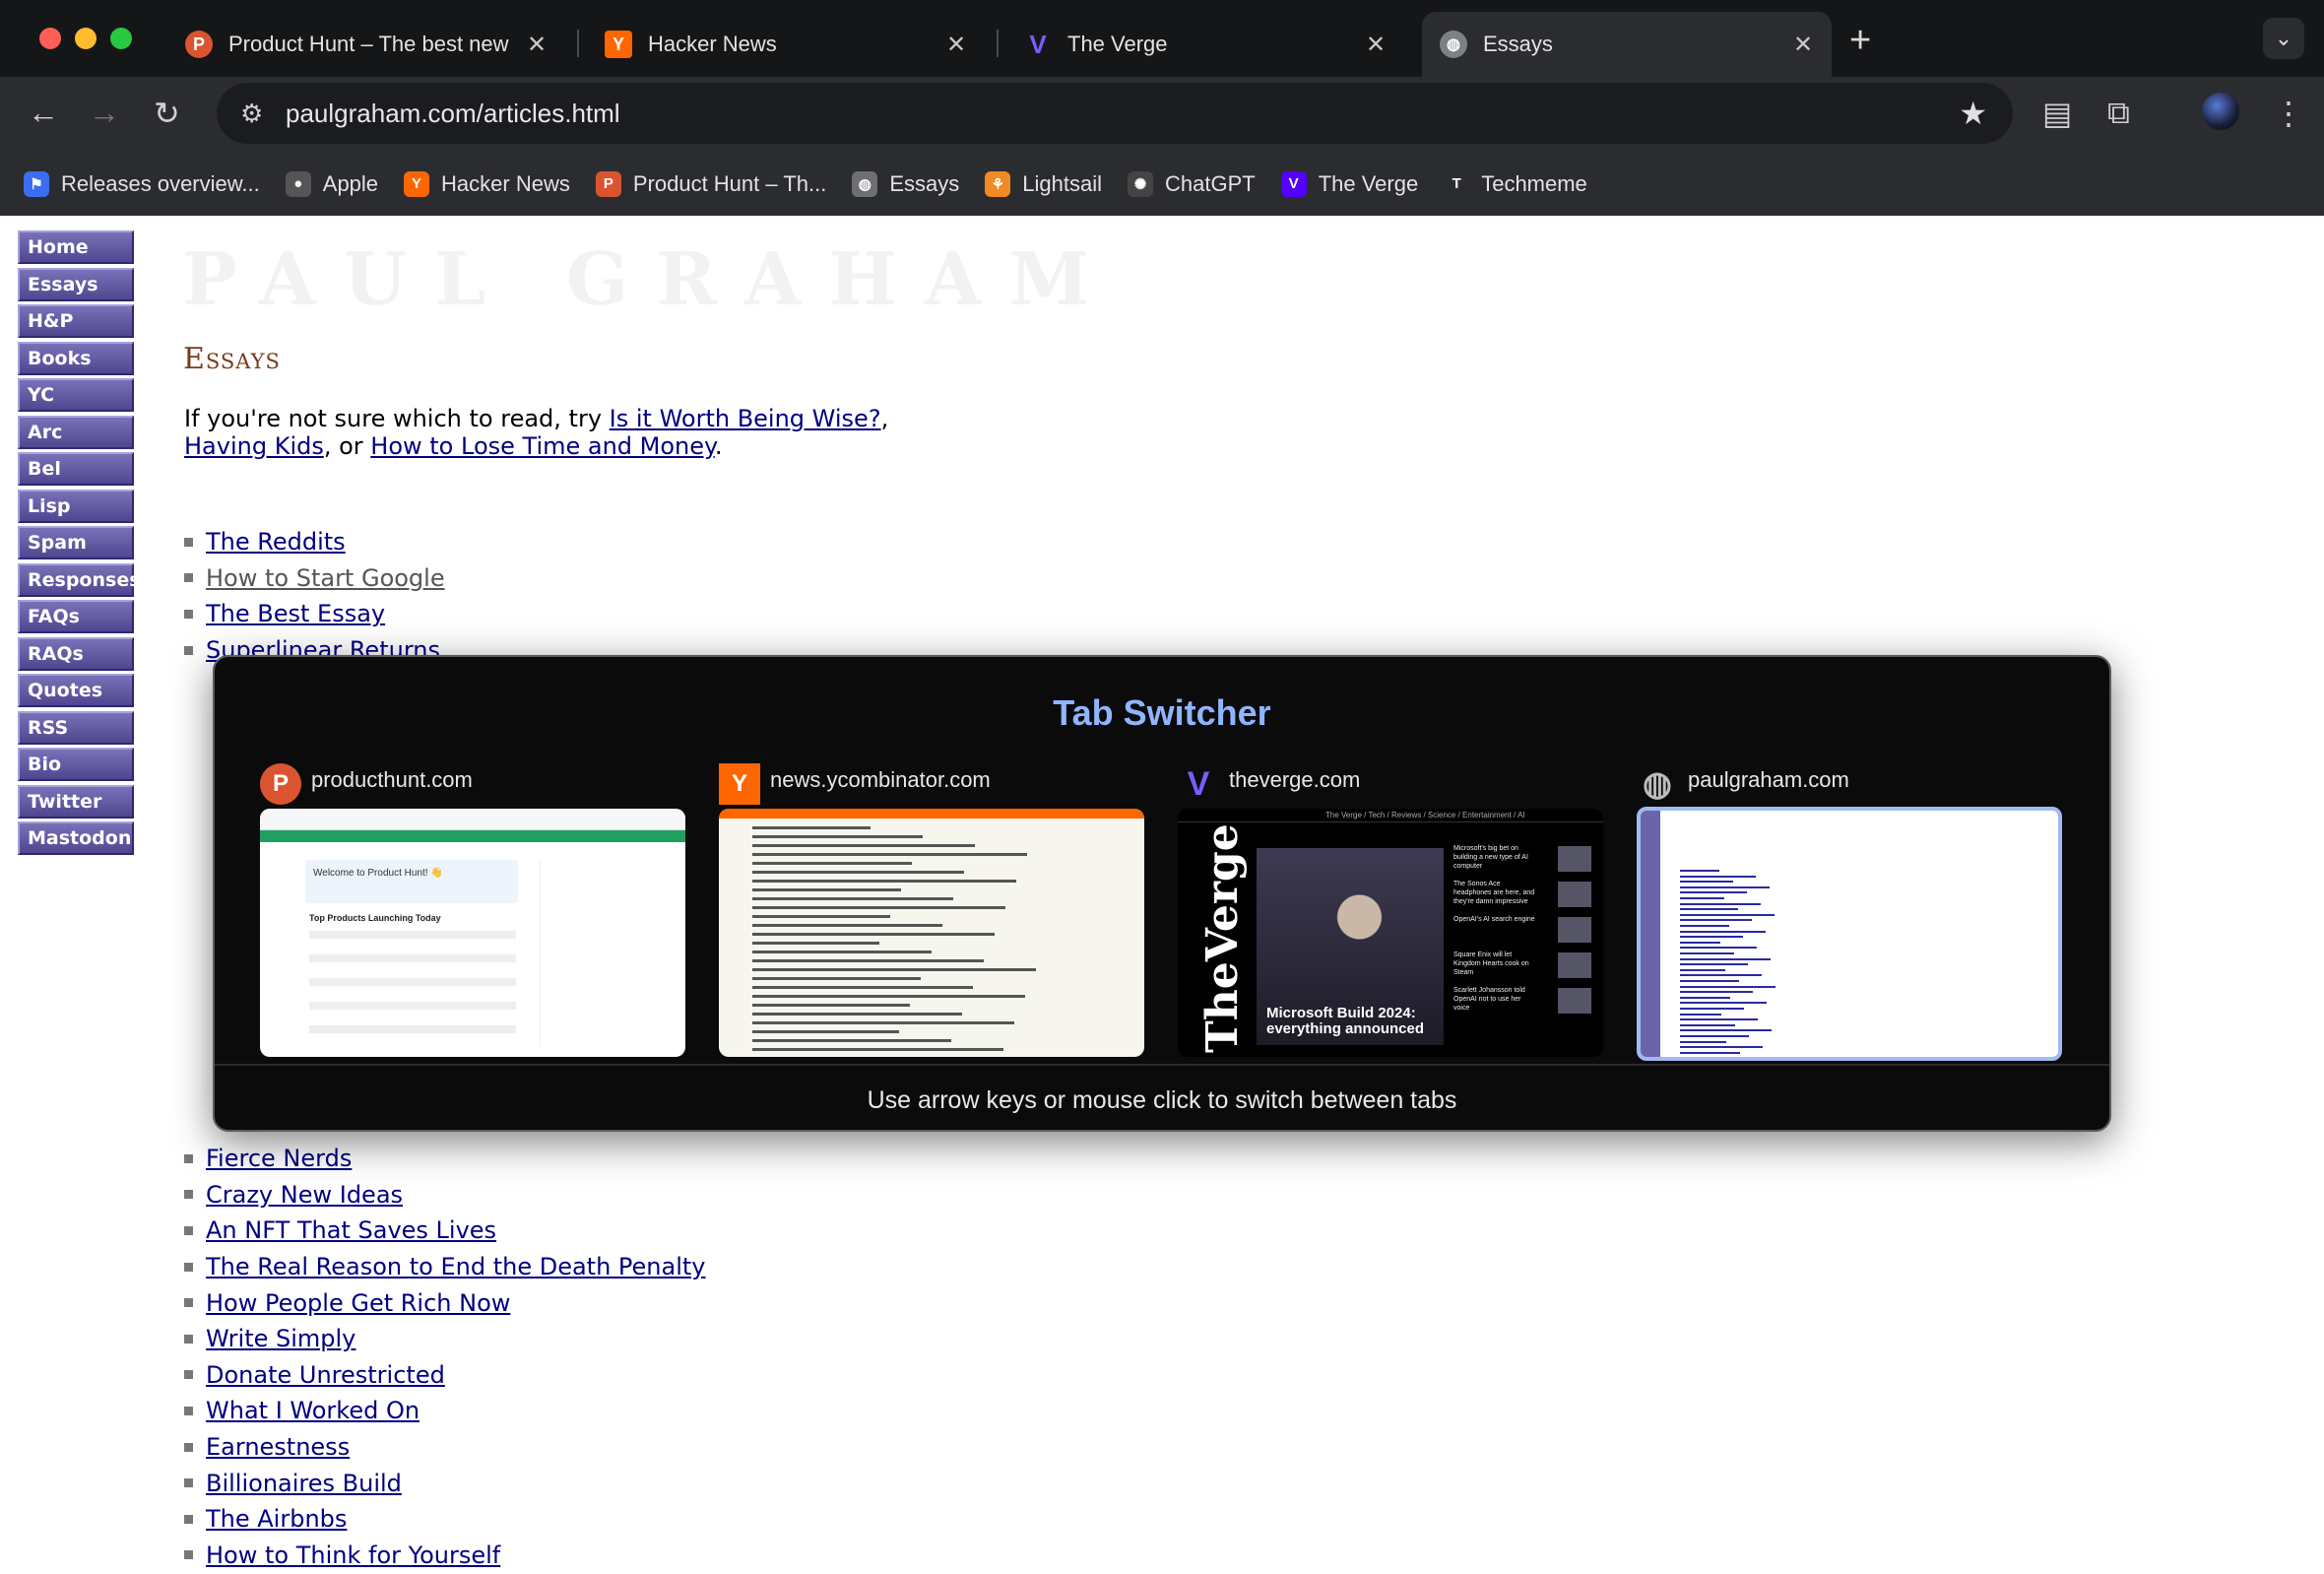  What do you see at coordinates (76, 653) in the screenshot?
I see `nav-raqs: RAQs` at bounding box center [76, 653].